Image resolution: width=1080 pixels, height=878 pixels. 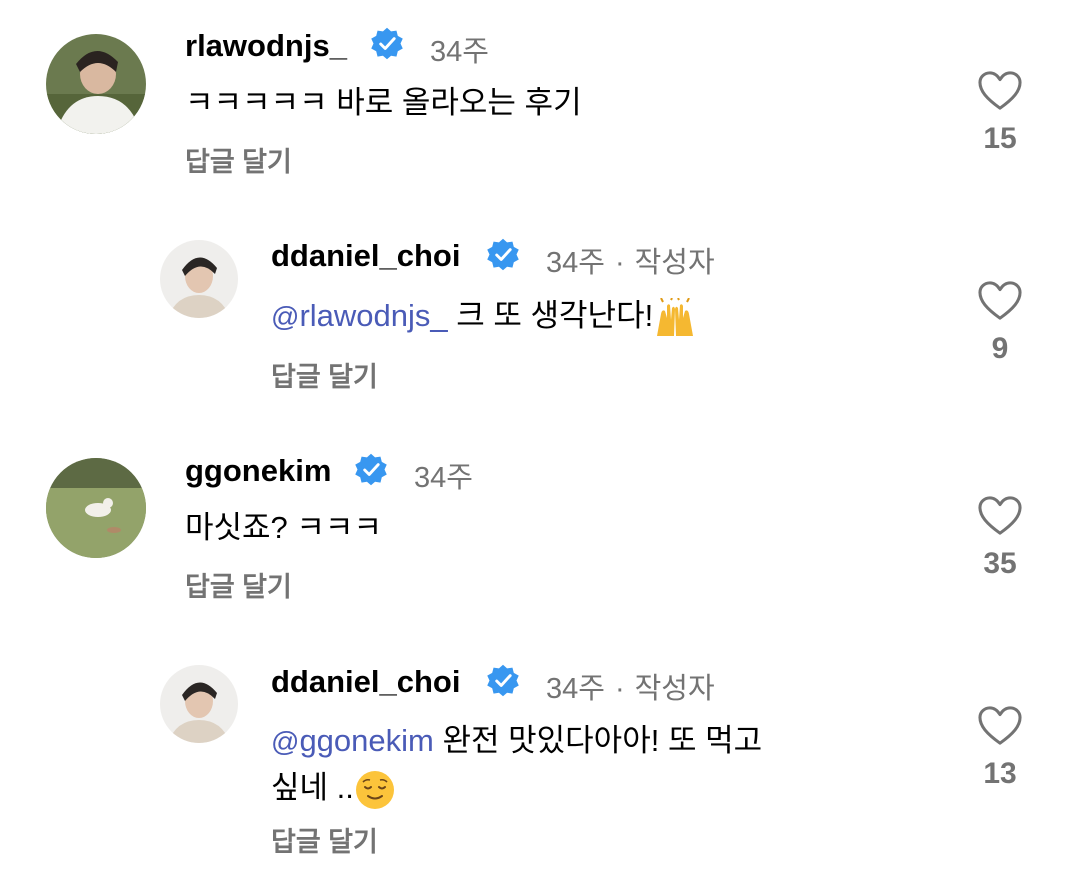 I want to click on comment-text: @rlawodnjs_ 크 또 생각난다!, so click(x=484, y=316).